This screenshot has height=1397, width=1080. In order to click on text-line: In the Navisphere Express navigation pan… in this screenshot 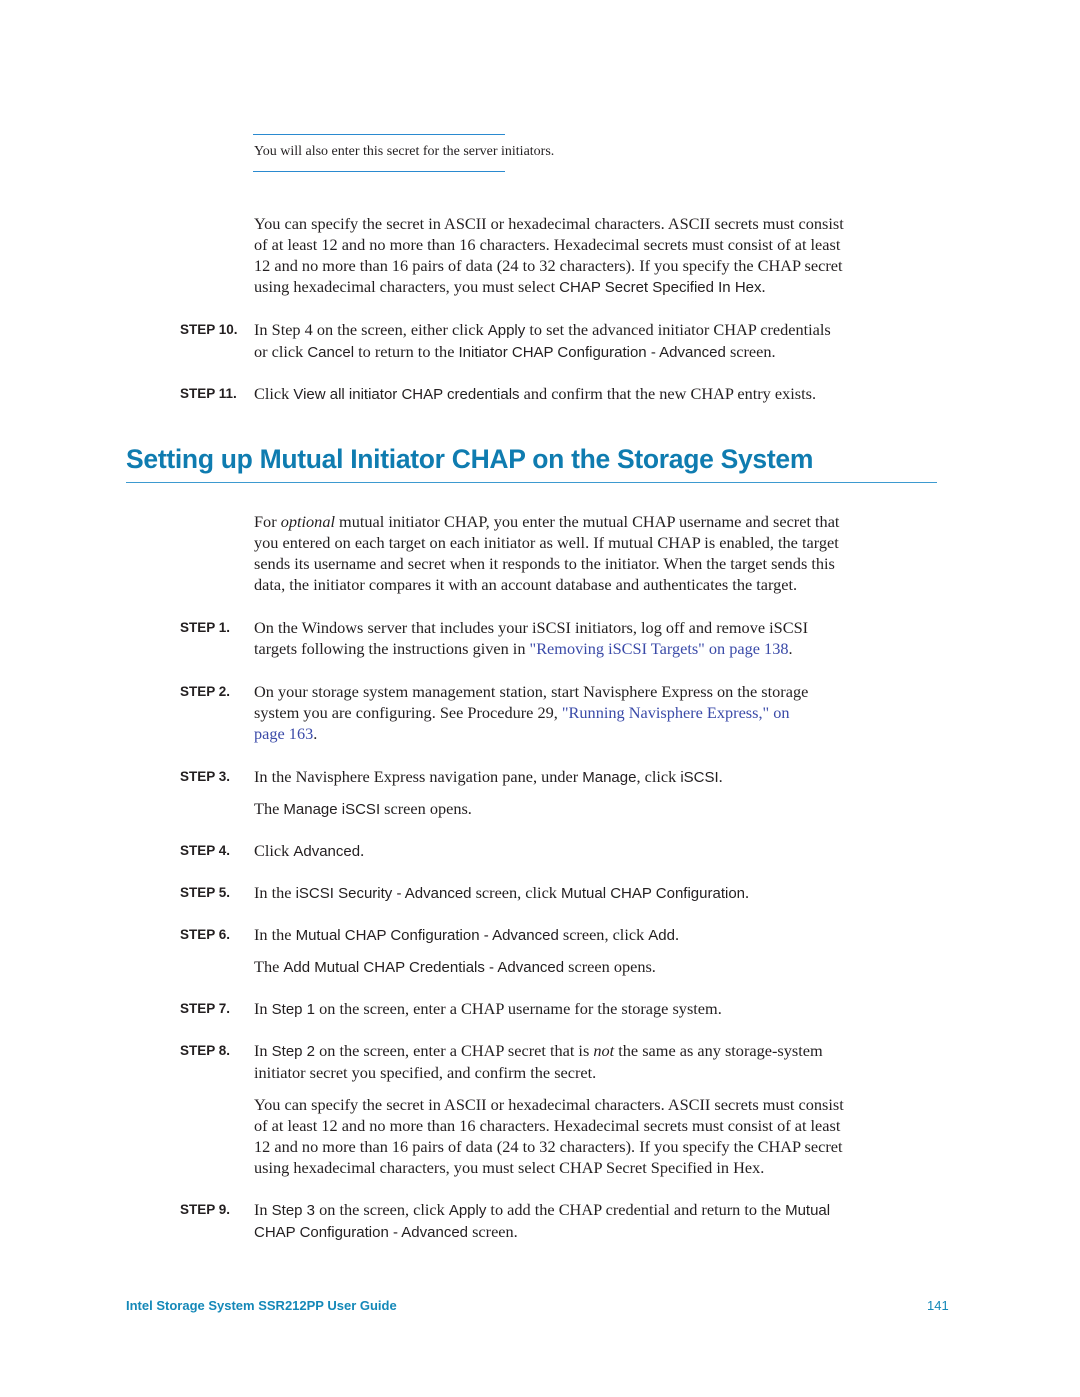, I will do `click(604, 777)`.